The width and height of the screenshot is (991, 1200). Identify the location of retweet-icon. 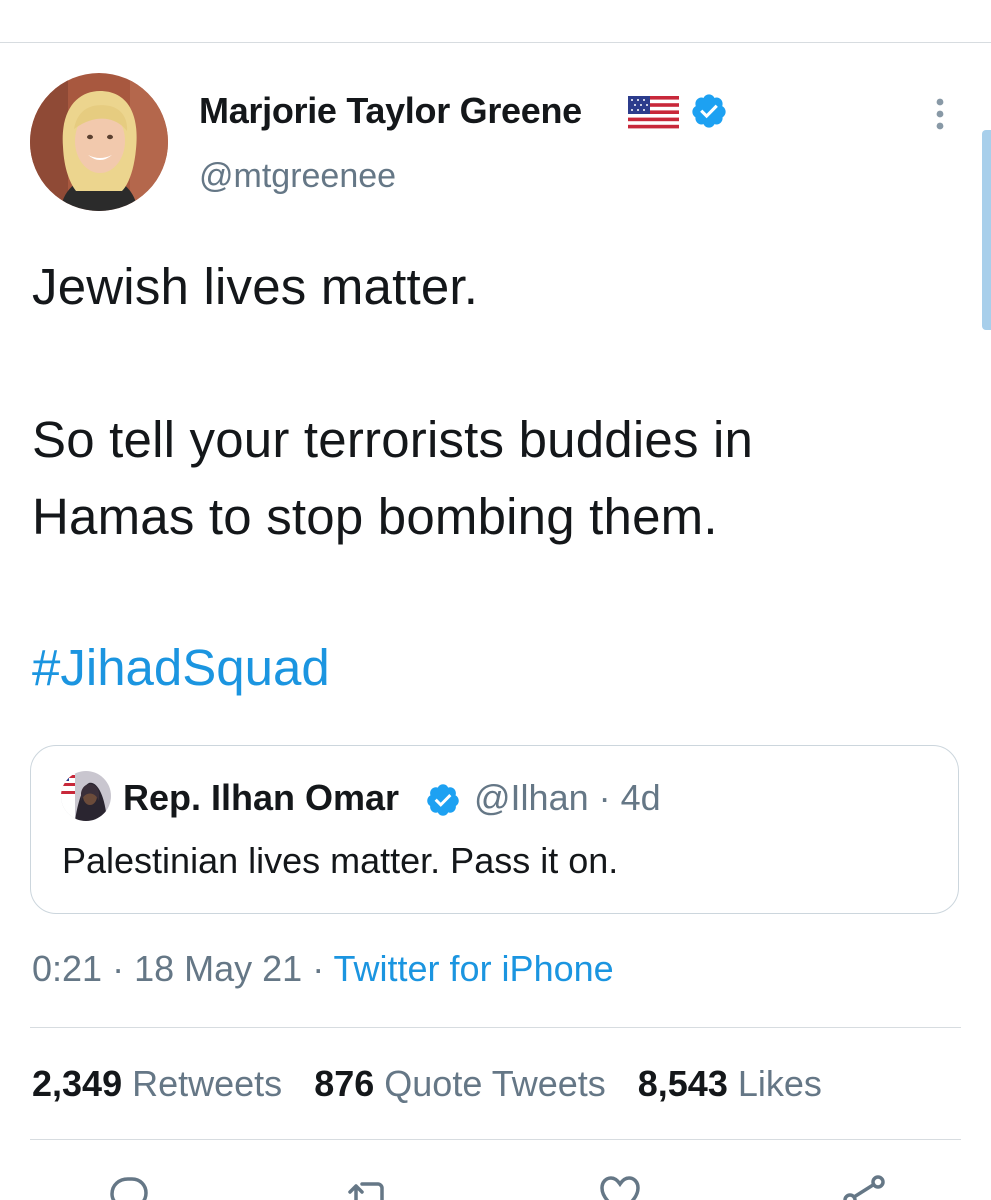
(368, 1186).